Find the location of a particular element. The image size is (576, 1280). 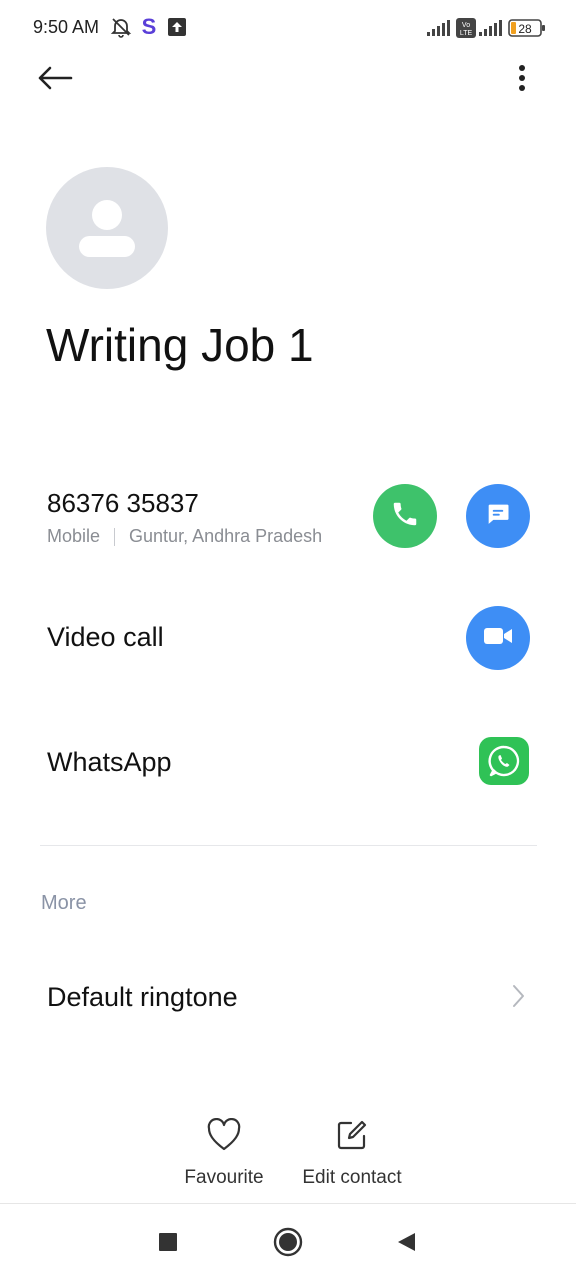

svg-text: Vo is located at coordinates (466, 25).